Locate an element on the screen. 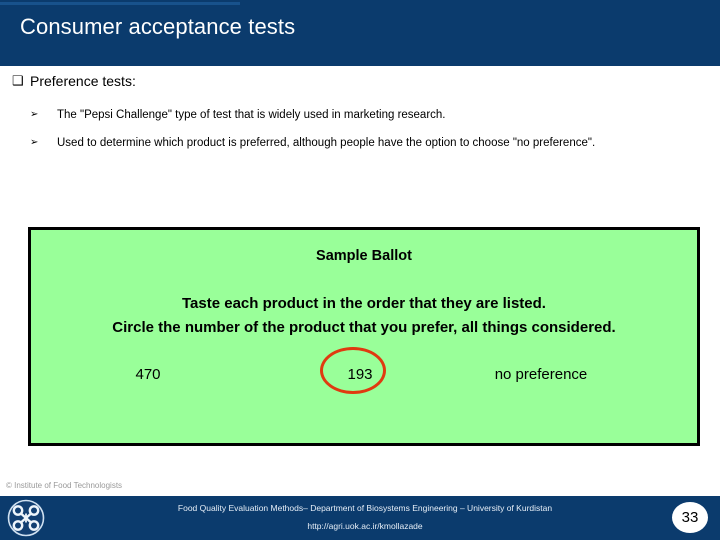 The height and width of the screenshot is (542, 720). page-title: Consumer acceptance tests is located at coordinates (158, 26).